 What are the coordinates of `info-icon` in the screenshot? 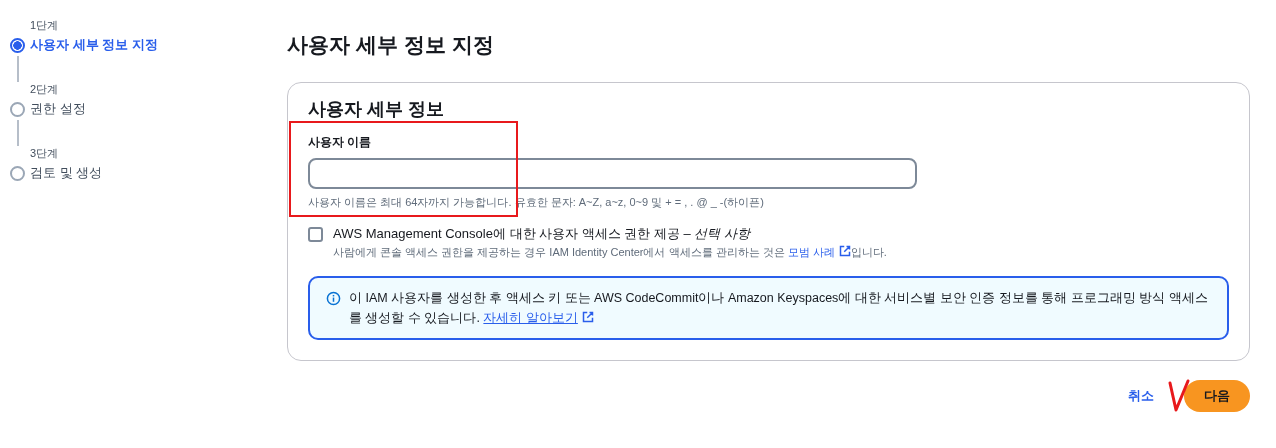 It's located at (333, 298).